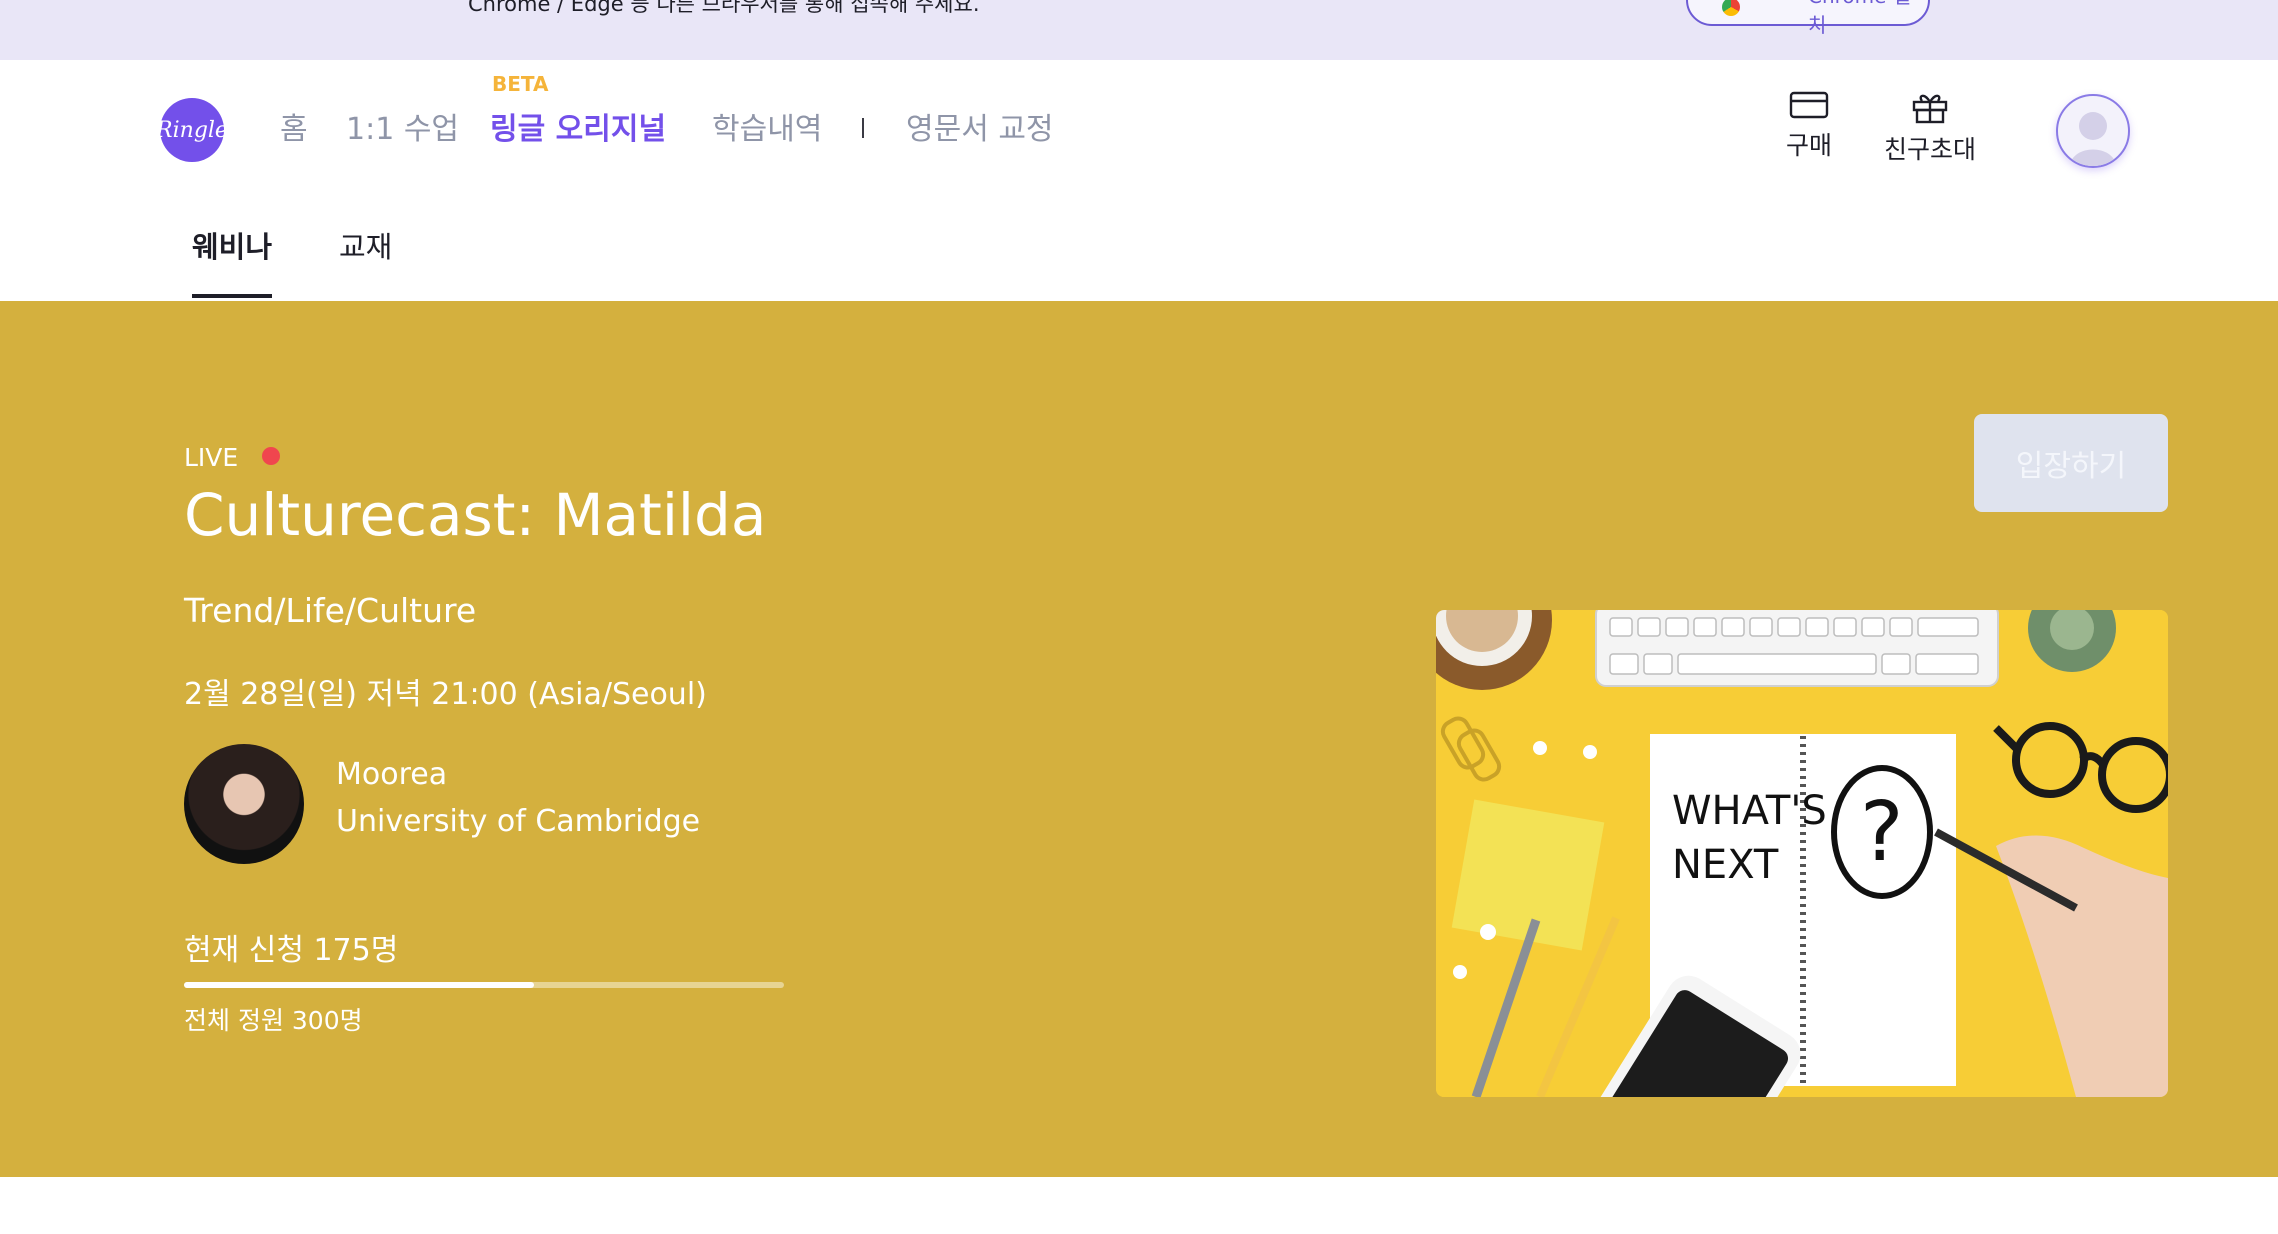 The image size is (2278, 1234). Describe the element at coordinates (1930, 109) in the screenshot. I see `gift-icon` at that location.